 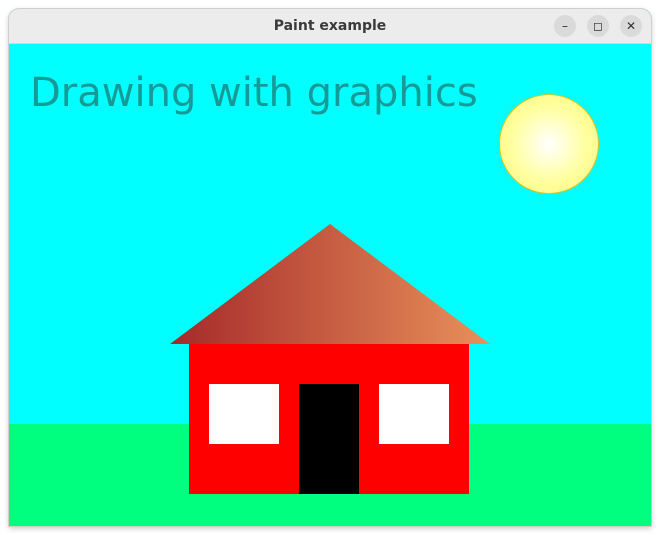 What do you see at coordinates (244, 414) in the screenshot?
I see `house-window-left` at bounding box center [244, 414].